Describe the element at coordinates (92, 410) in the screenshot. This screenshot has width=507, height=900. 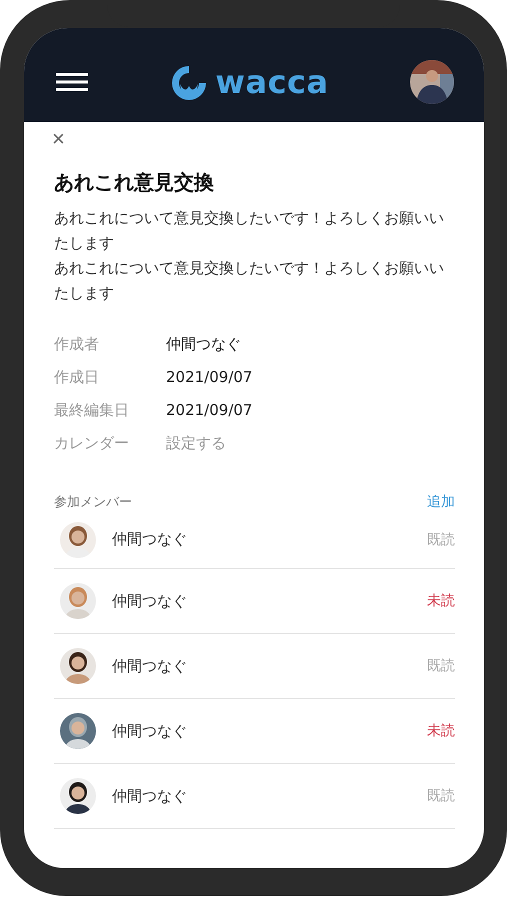
I see `meta-label: 最終編集日` at that location.